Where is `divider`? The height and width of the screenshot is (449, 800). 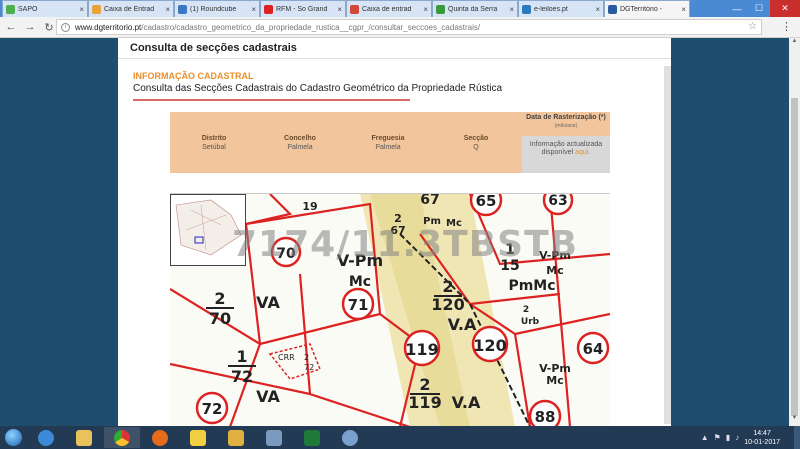
divider is located at coordinates (271, 100).